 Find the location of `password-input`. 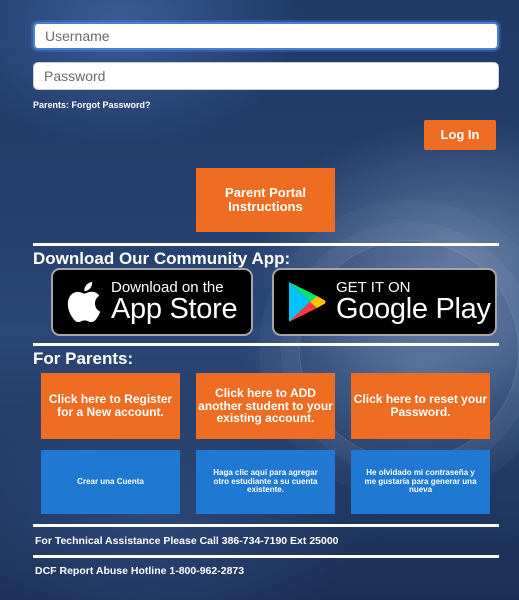

password-input is located at coordinates (266, 76).